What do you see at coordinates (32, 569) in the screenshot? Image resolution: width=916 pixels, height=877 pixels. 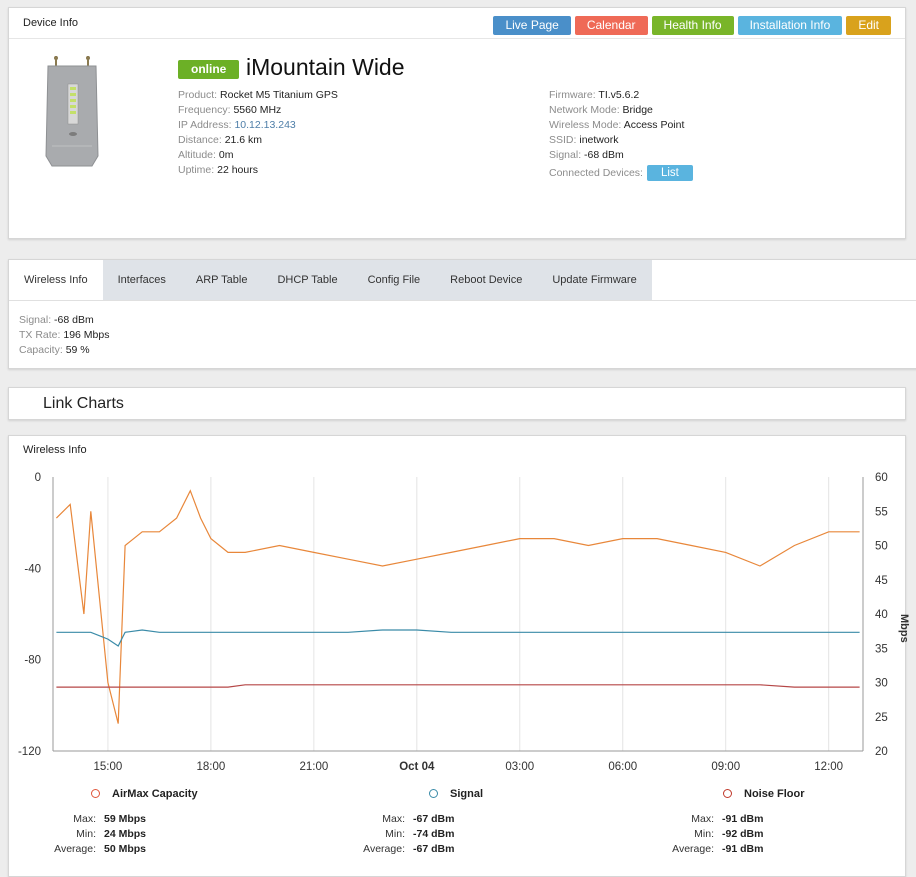 I see `y-left-tick-label: -40` at bounding box center [32, 569].